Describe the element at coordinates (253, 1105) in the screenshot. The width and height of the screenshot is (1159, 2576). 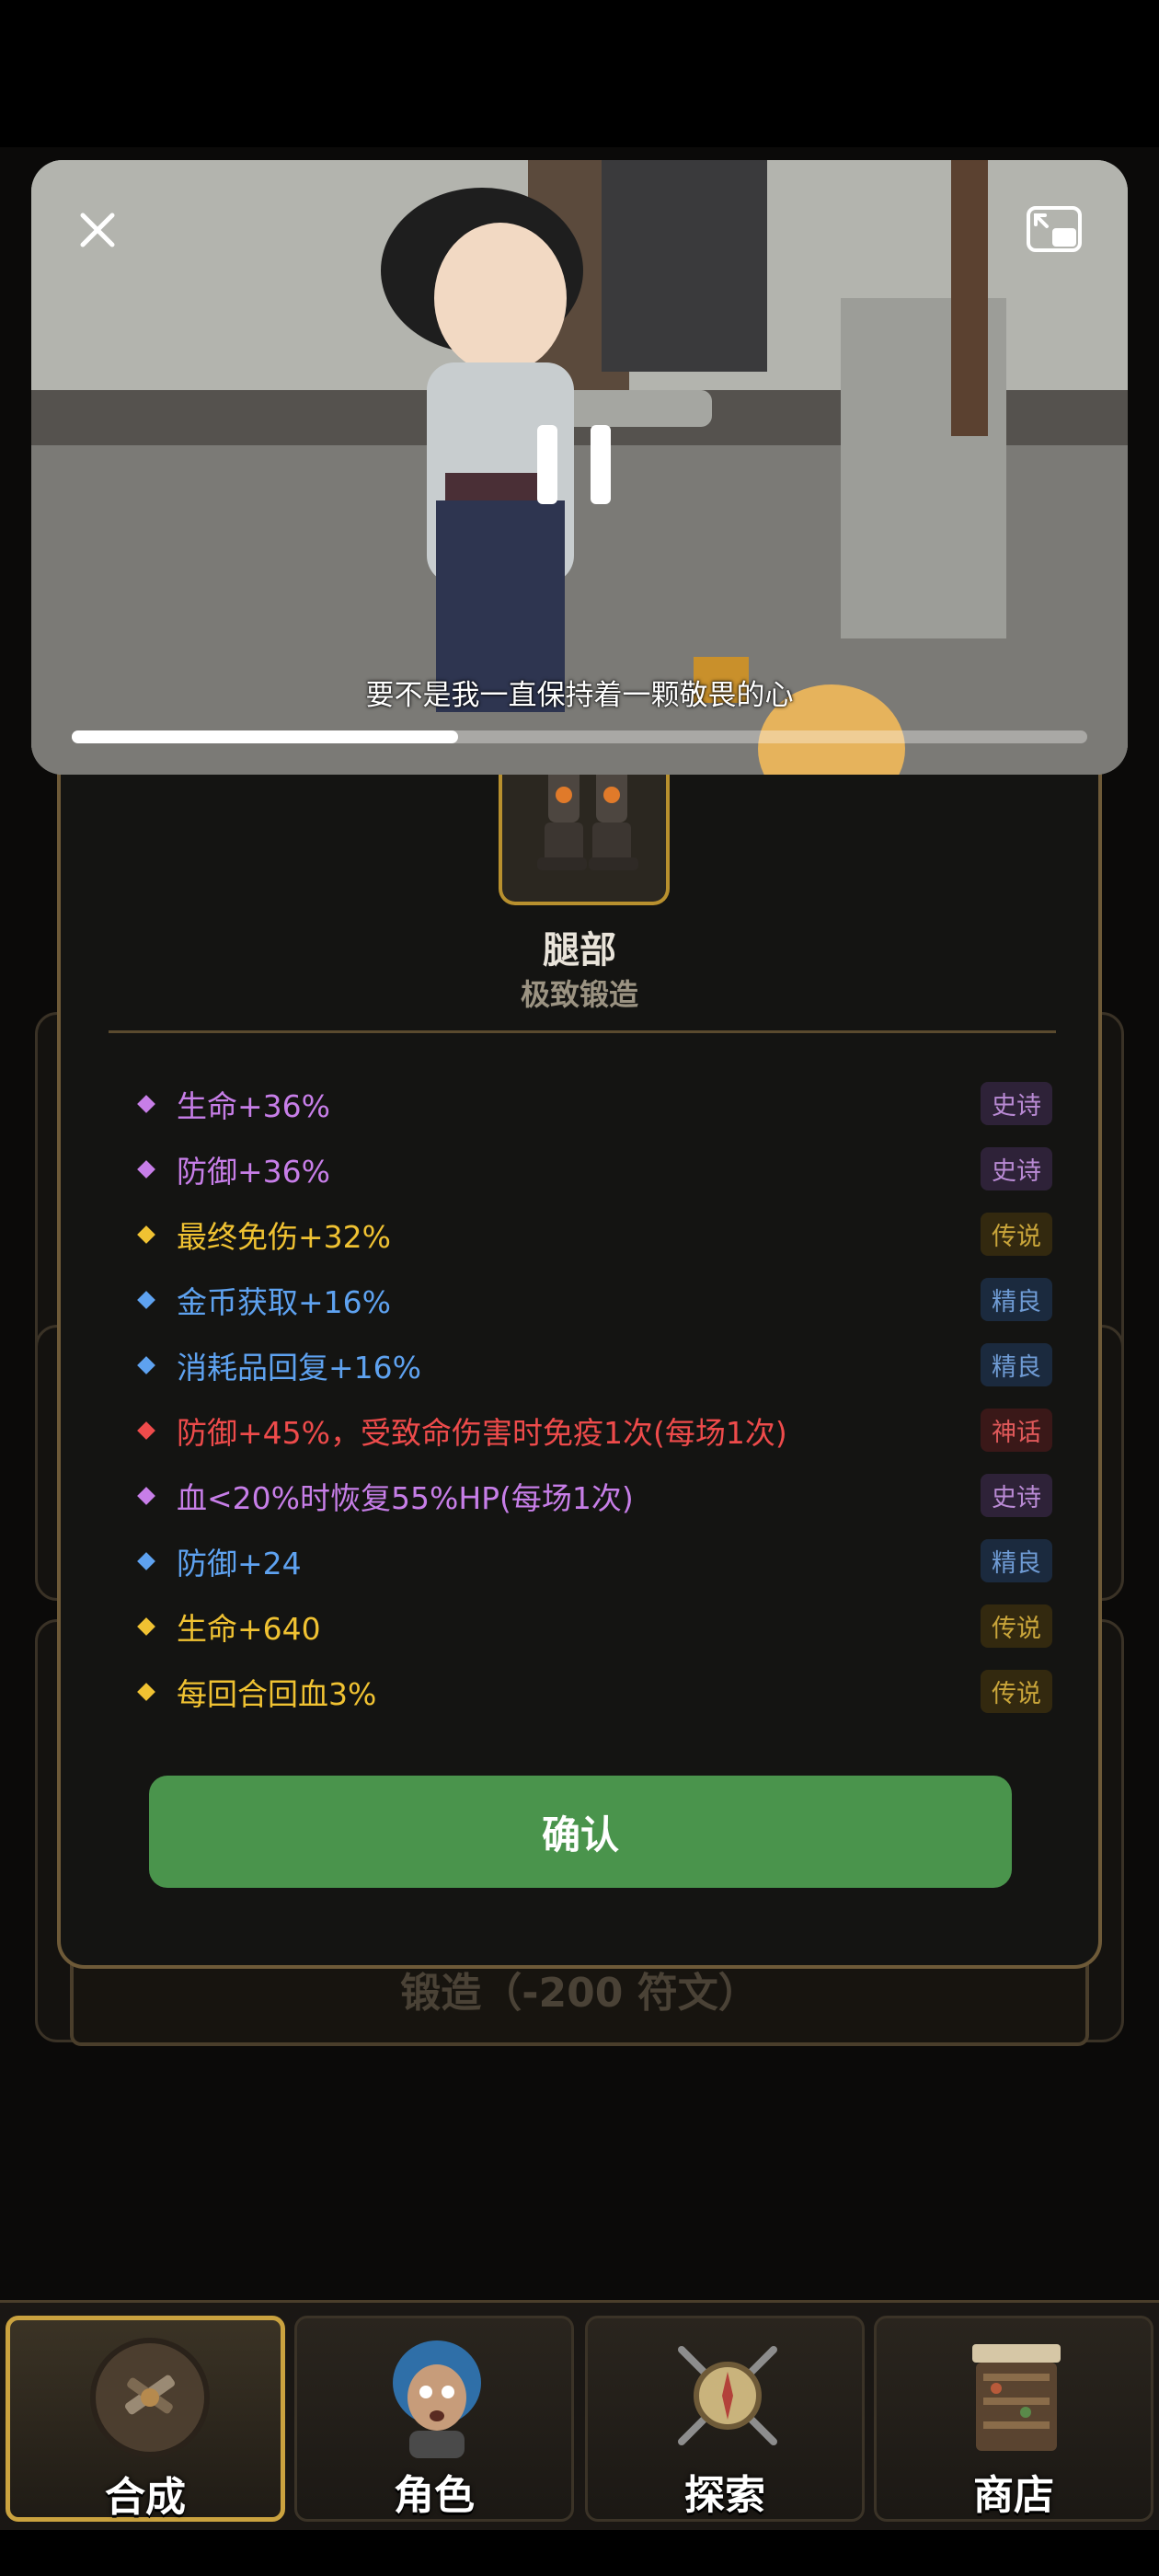
I see `stat-text: 生命+36%` at that location.